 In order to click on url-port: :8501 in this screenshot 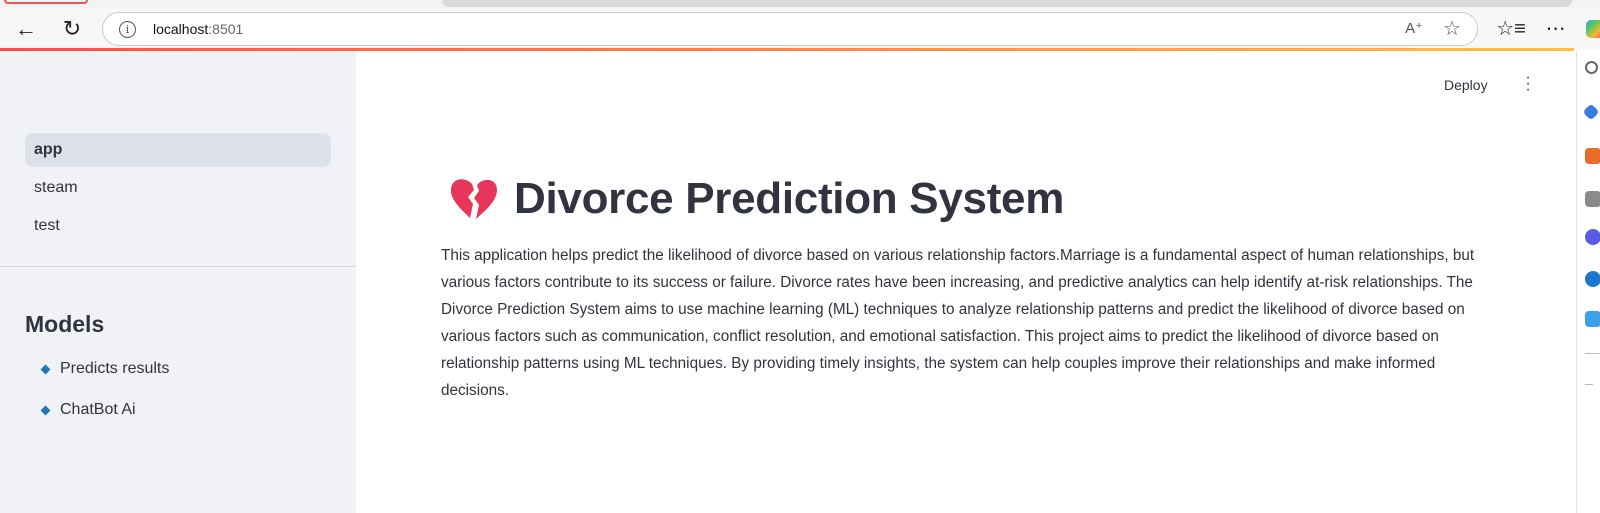, I will do `click(226, 29)`.